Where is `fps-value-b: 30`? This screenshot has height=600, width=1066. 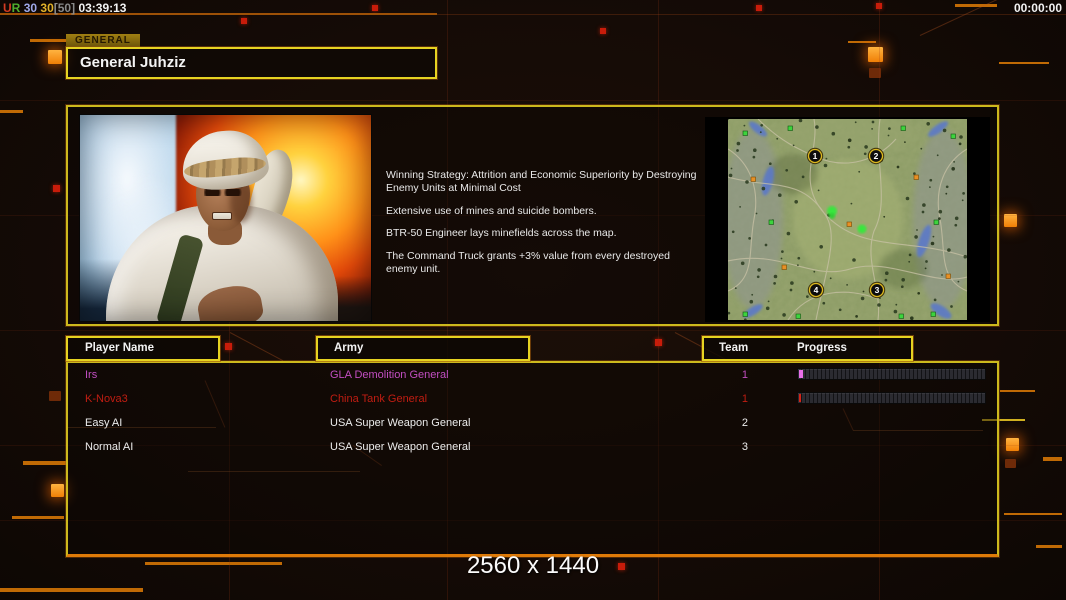 fps-value-b: 30 is located at coordinates (47, 8).